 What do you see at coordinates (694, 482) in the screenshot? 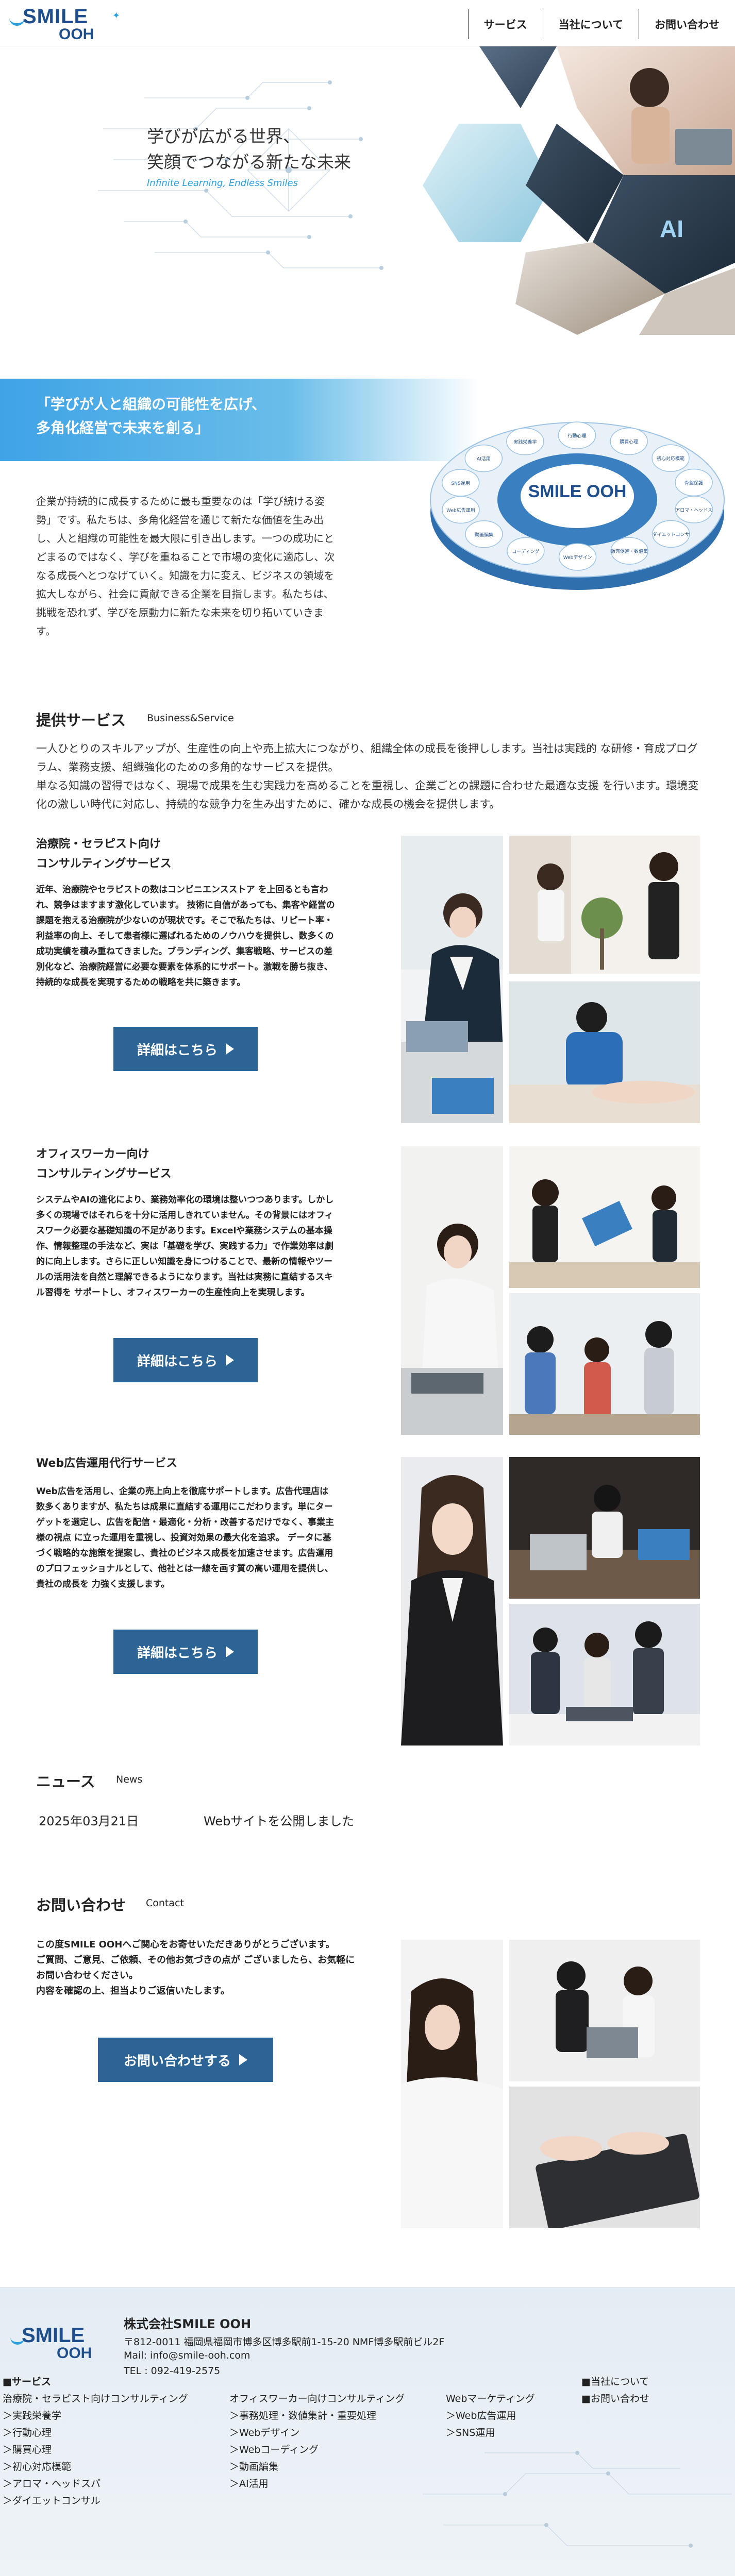
I see `diagram-node: 骨盤保護` at bounding box center [694, 482].